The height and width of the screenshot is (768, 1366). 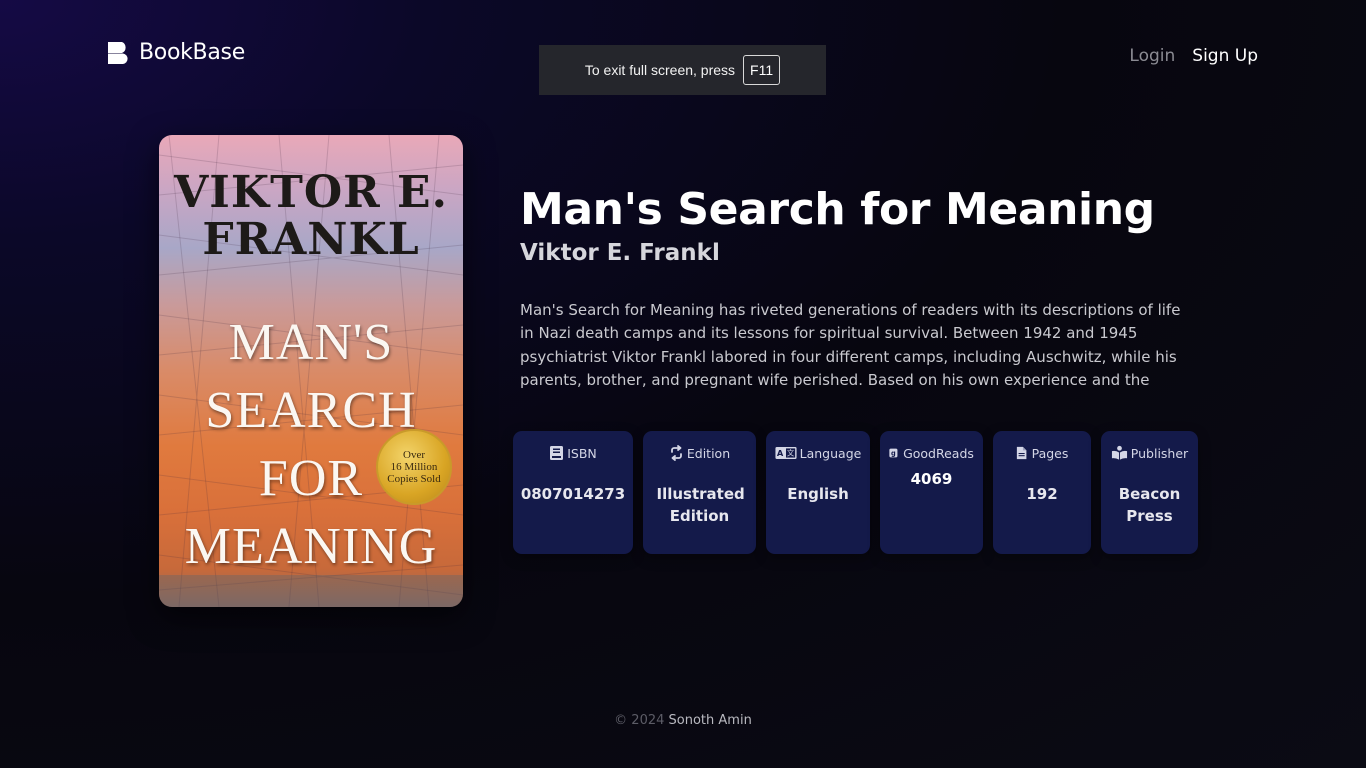 What do you see at coordinates (1050, 453) in the screenshot?
I see `stat-label: Pages` at bounding box center [1050, 453].